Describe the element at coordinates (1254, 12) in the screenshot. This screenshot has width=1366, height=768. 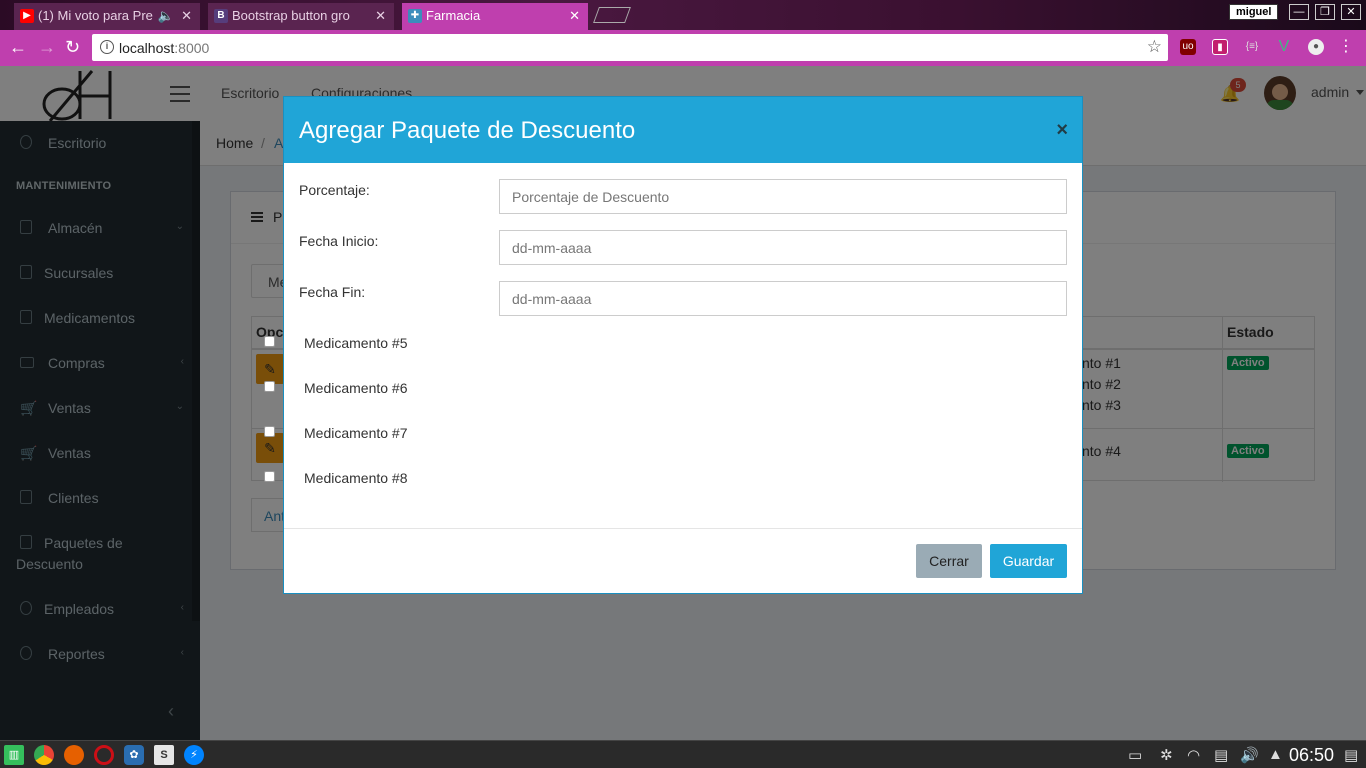
I see `profile-name: miguel` at that location.